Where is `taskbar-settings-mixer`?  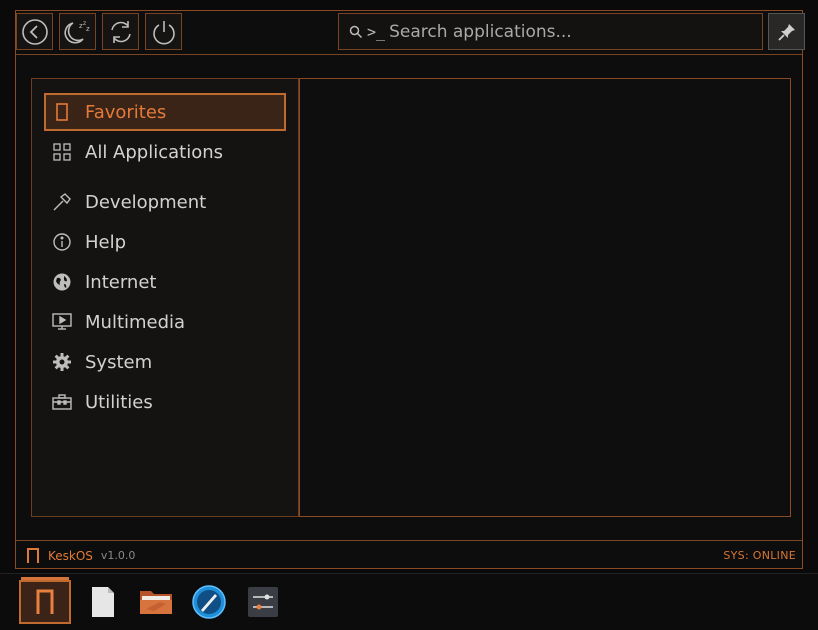
taskbar-settings-mixer is located at coordinates (263, 602).